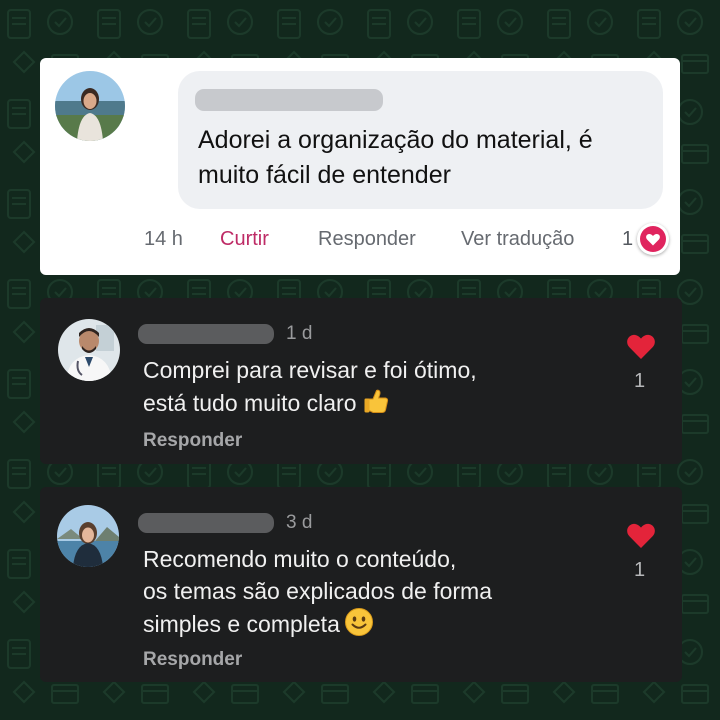 The width and height of the screenshot is (720, 720). Describe the element at coordinates (244, 239) in the screenshot. I see `like-button: Curtir` at that location.